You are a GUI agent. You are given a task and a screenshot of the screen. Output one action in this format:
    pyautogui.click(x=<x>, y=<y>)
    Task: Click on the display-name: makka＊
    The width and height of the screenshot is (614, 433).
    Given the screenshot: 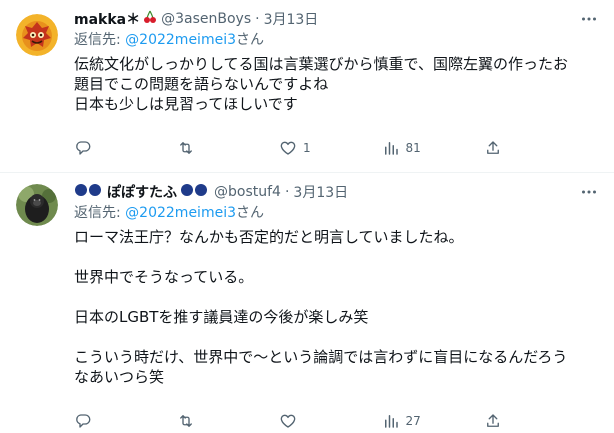 What is the action you would take?
    pyautogui.click(x=107, y=19)
    